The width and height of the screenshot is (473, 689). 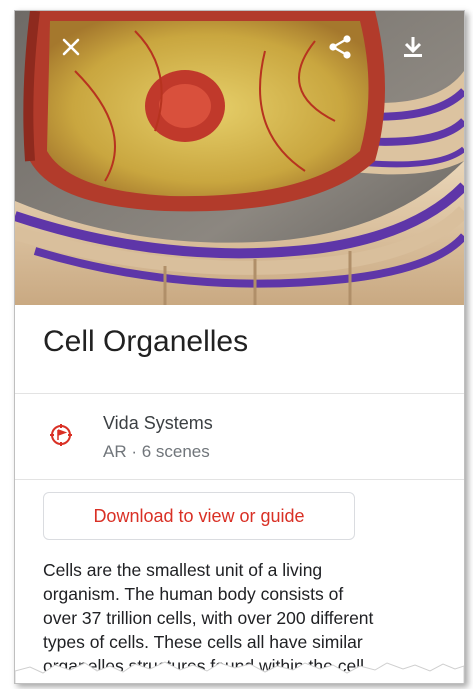 What do you see at coordinates (146, 341) in the screenshot?
I see `page-title: Cell Organelles` at bounding box center [146, 341].